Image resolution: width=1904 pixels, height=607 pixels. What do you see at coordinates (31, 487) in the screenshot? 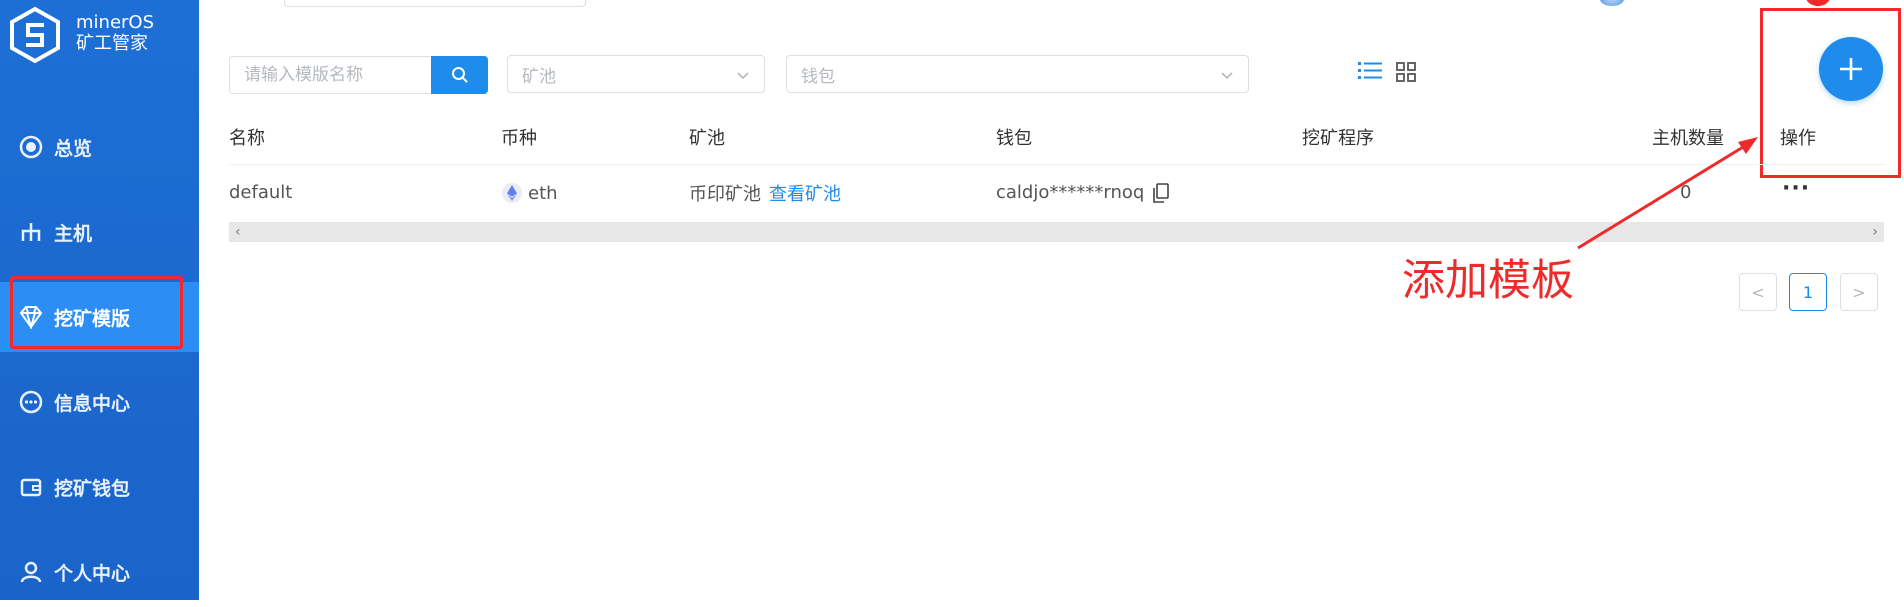
I see `wallet-icon` at bounding box center [31, 487].